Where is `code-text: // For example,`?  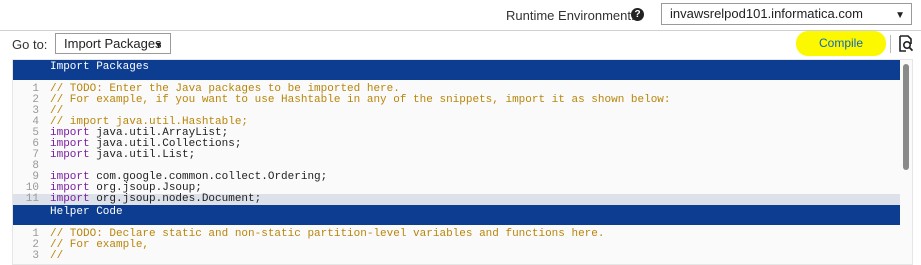
code-text: // For example, is located at coordinates (99, 245).